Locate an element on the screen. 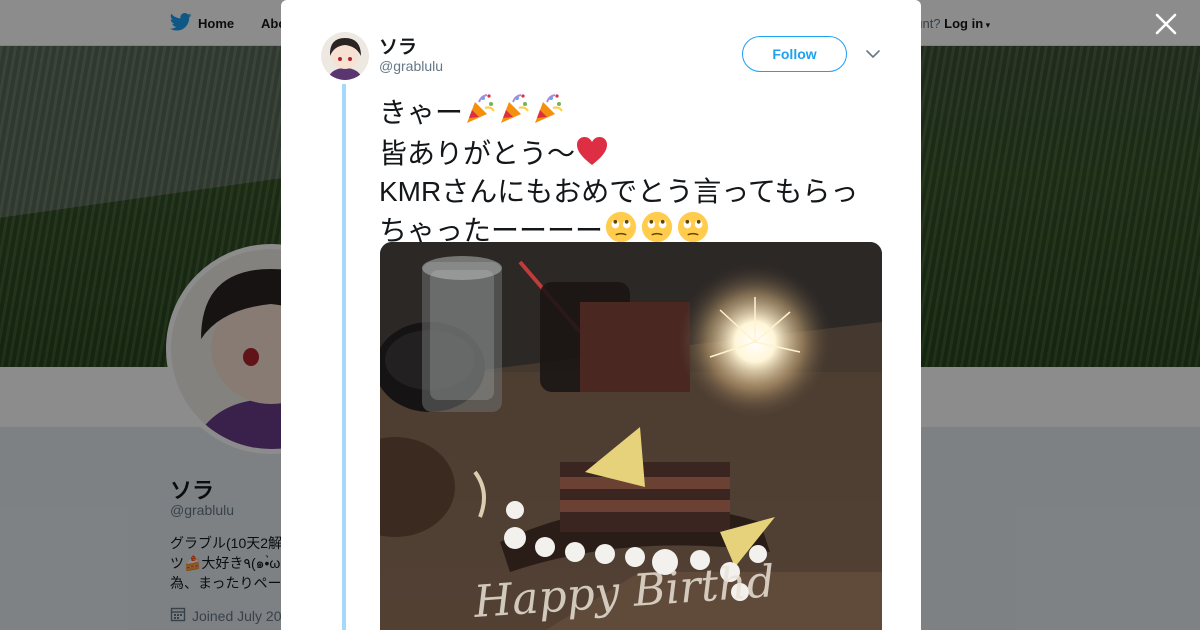 The height and width of the screenshot is (630, 1200). tweet-text-line: きゃー is located at coordinates (629, 113).